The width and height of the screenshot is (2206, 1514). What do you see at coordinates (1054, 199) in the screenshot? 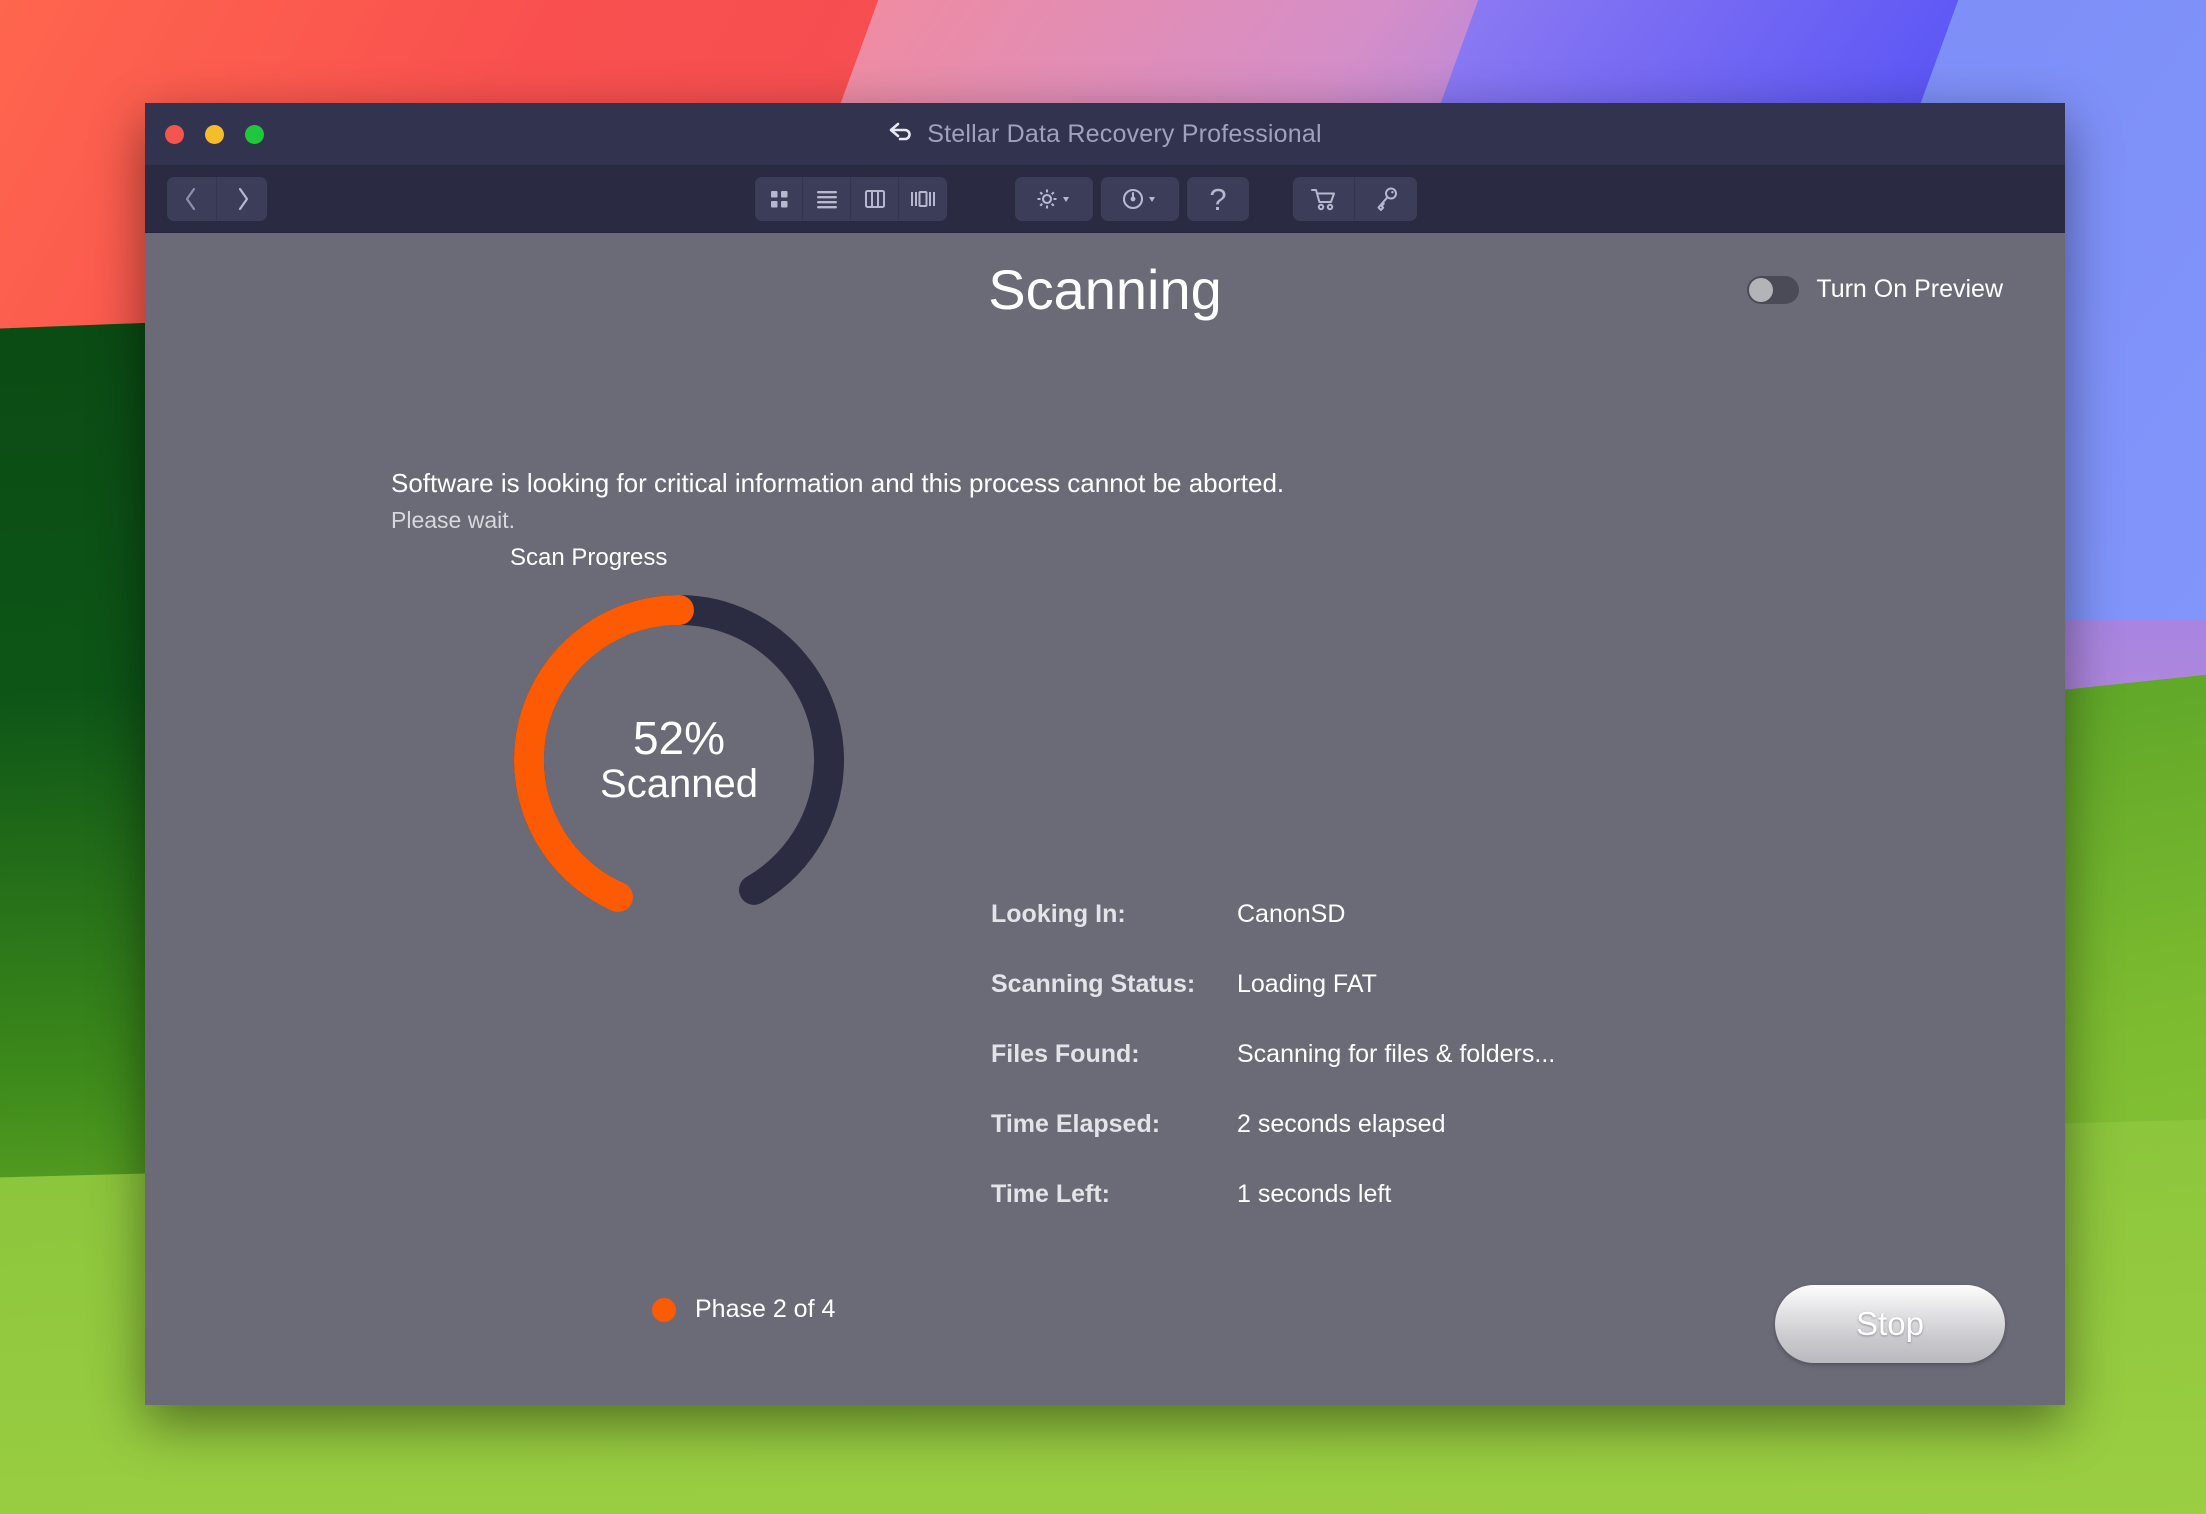
I see `gear-icon` at bounding box center [1054, 199].